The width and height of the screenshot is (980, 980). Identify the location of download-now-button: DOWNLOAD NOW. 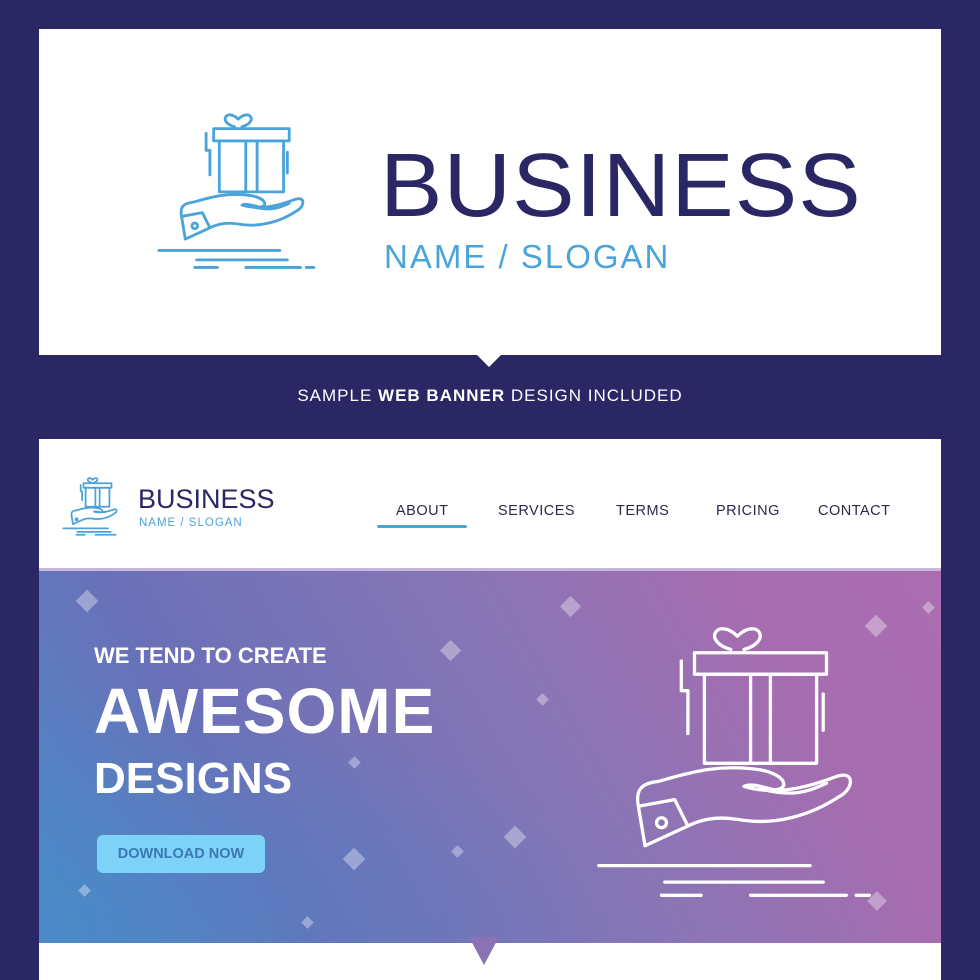
(181, 854).